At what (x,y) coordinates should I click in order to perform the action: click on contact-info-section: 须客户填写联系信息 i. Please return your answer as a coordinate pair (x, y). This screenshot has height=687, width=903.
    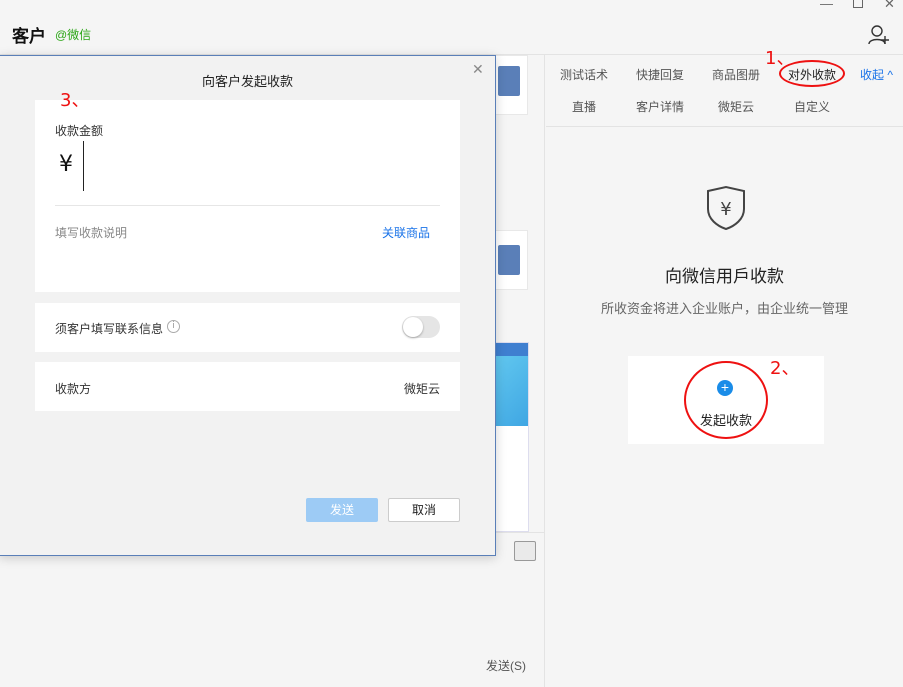
    Looking at the image, I should click on (247, 327).